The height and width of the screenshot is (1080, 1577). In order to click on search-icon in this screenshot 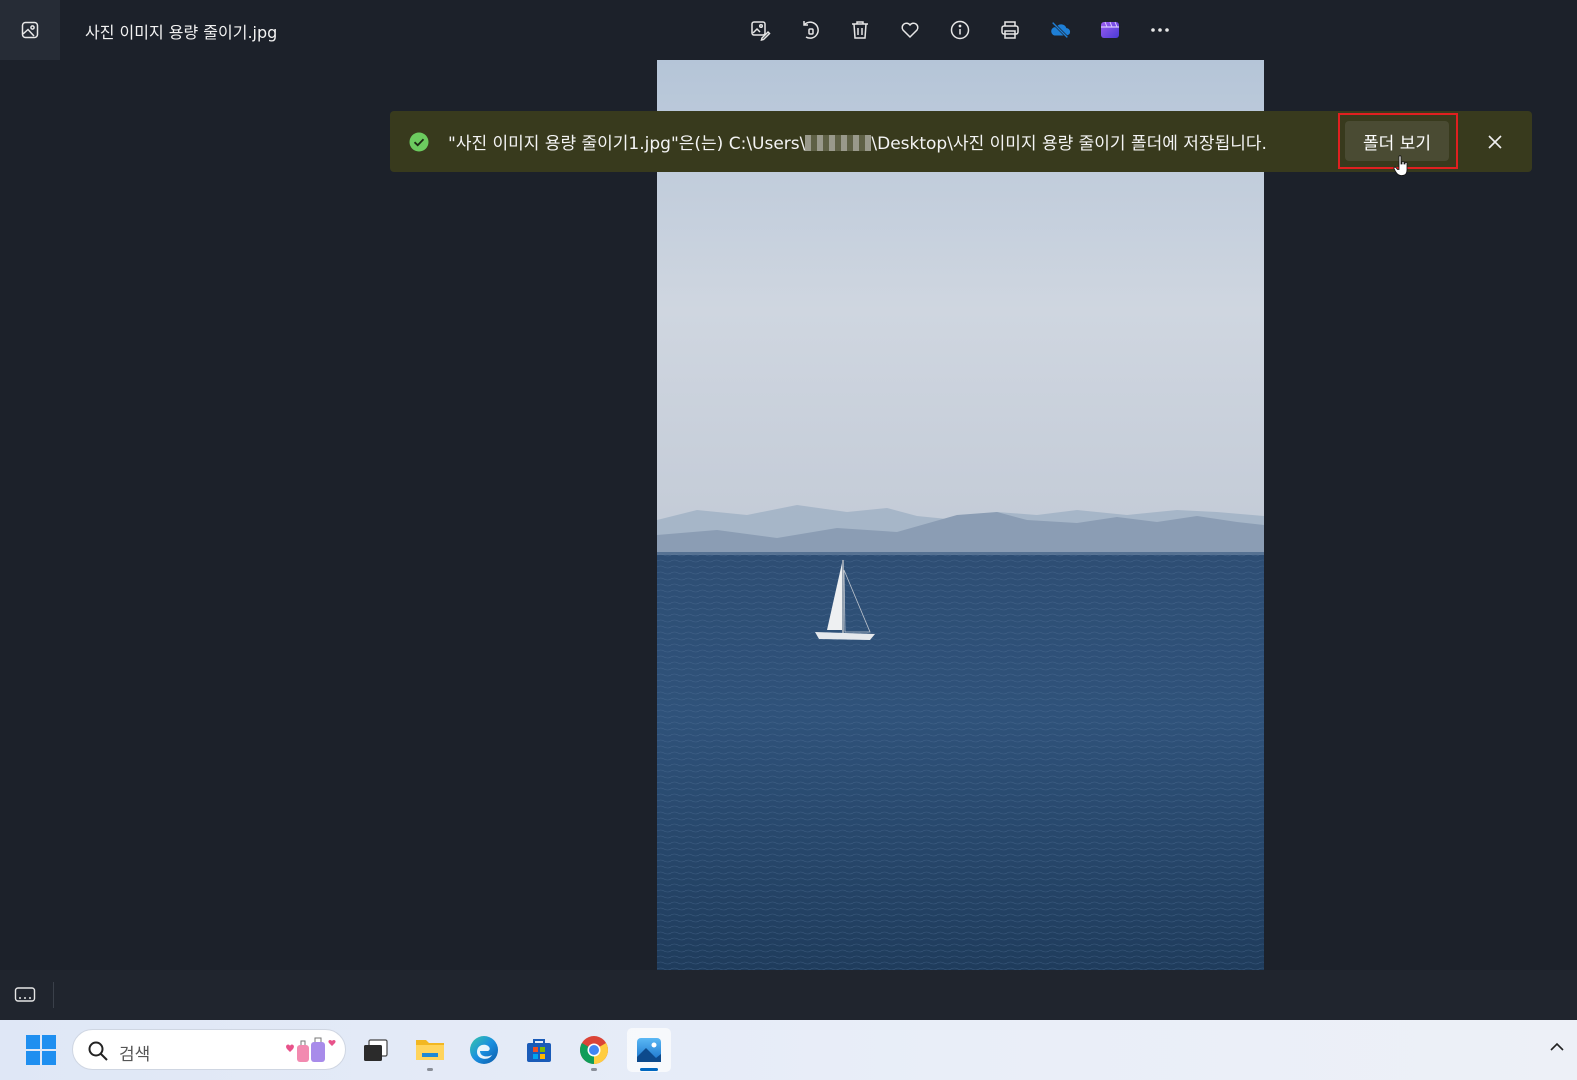, I will do `click(98, 1051)`.